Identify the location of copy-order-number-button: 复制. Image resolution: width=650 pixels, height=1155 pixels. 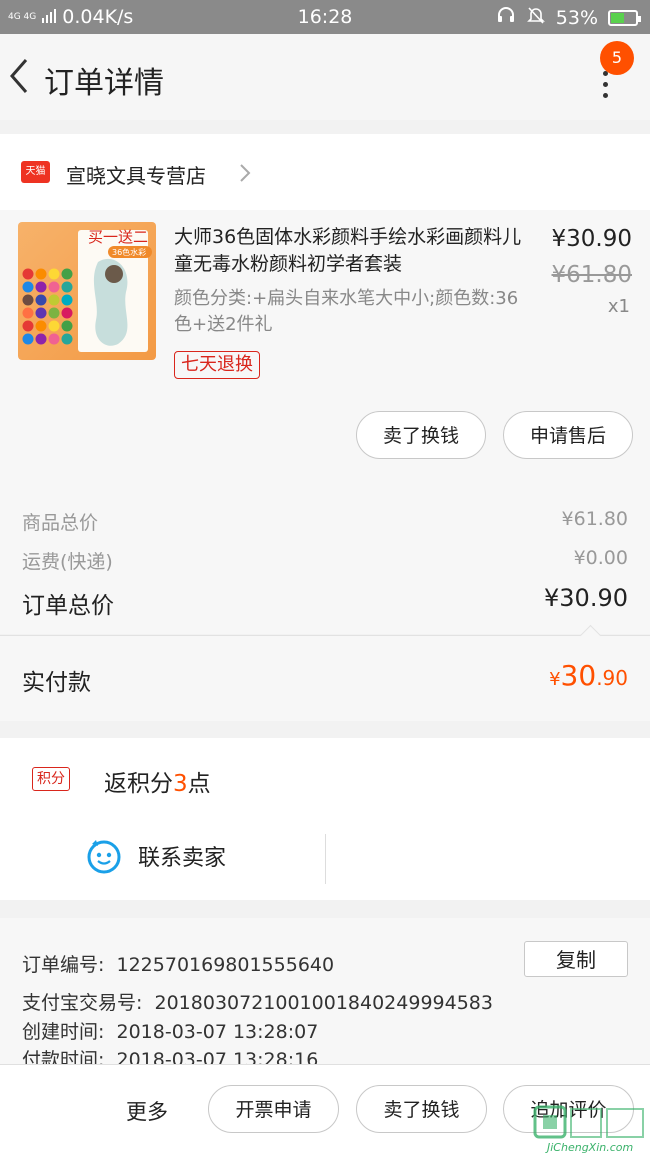
(576, 959).